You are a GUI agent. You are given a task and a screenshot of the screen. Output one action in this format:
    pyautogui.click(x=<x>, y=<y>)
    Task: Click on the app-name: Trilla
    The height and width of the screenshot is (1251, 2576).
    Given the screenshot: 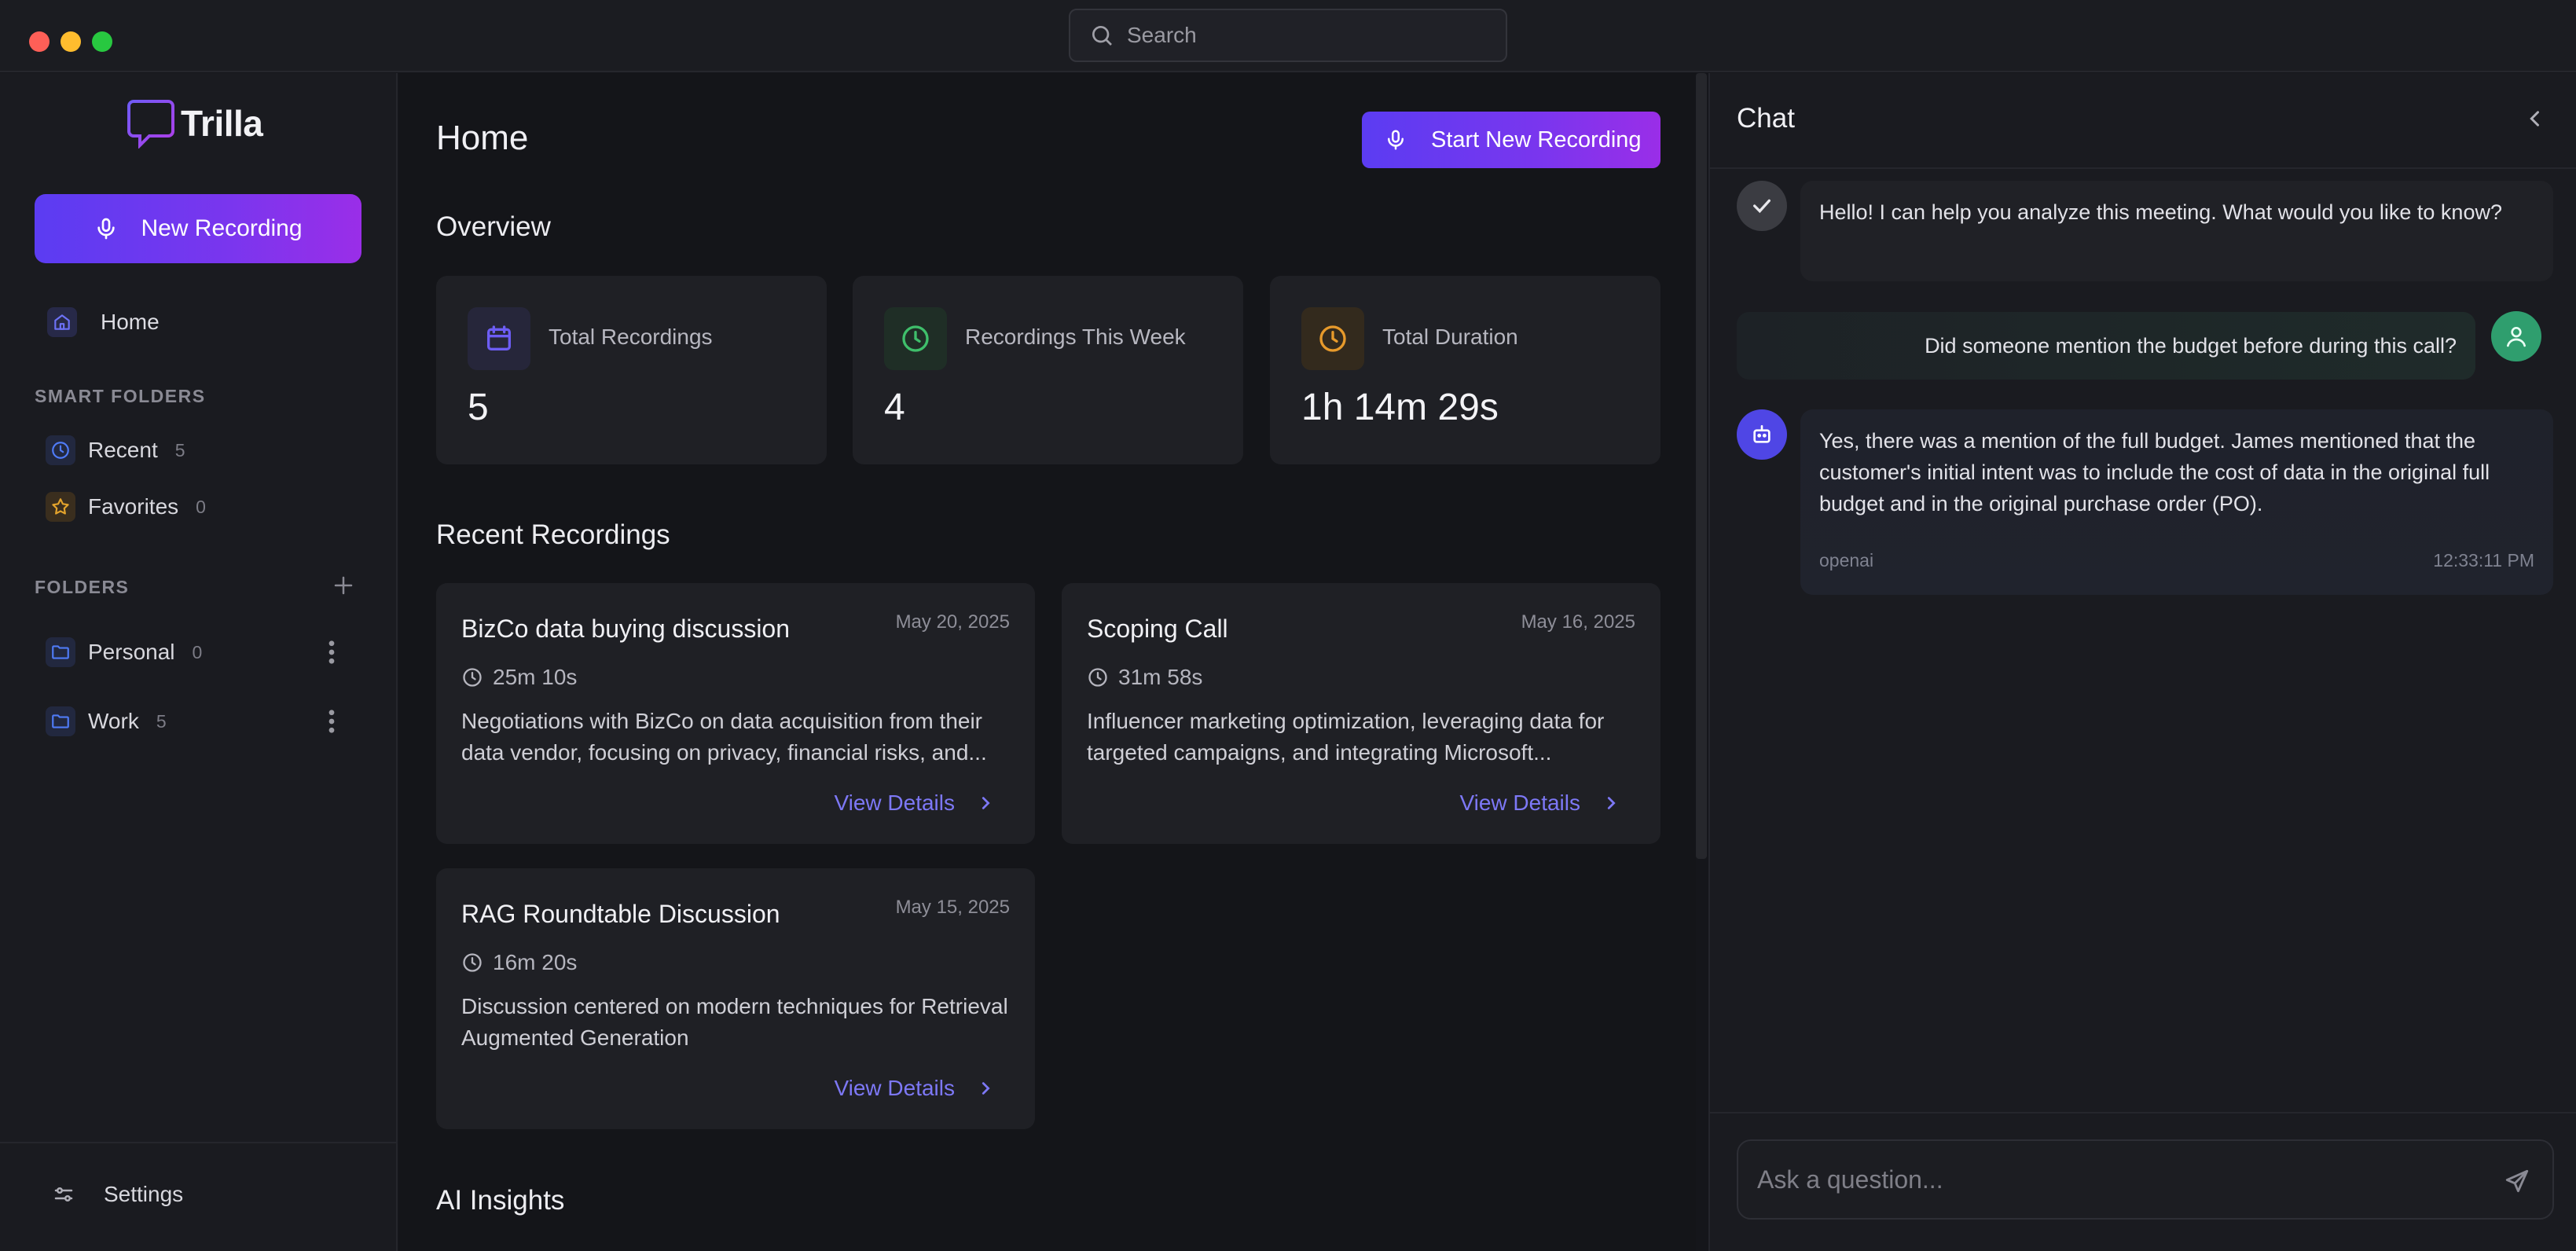 What is the action you would take?
    pyautogui.click(x=222, y=123)
    